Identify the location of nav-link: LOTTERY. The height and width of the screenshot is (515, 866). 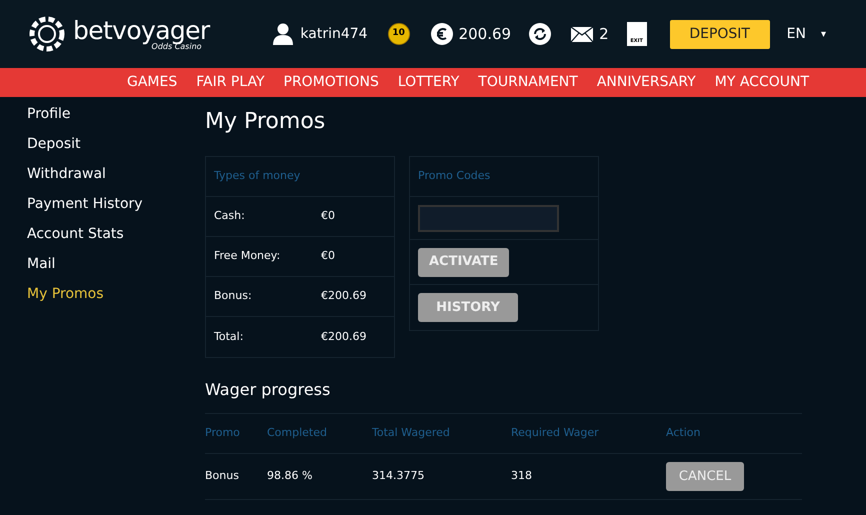
(429, 82).